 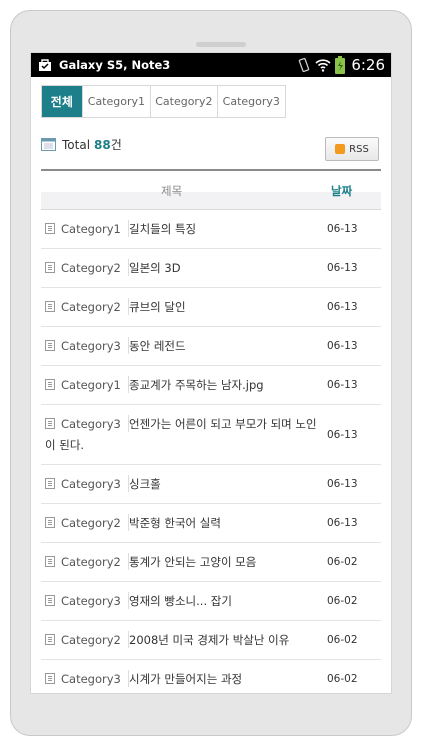 I want to click on summary-row: Total 88 건 RSS, so click(x=211, y=141).